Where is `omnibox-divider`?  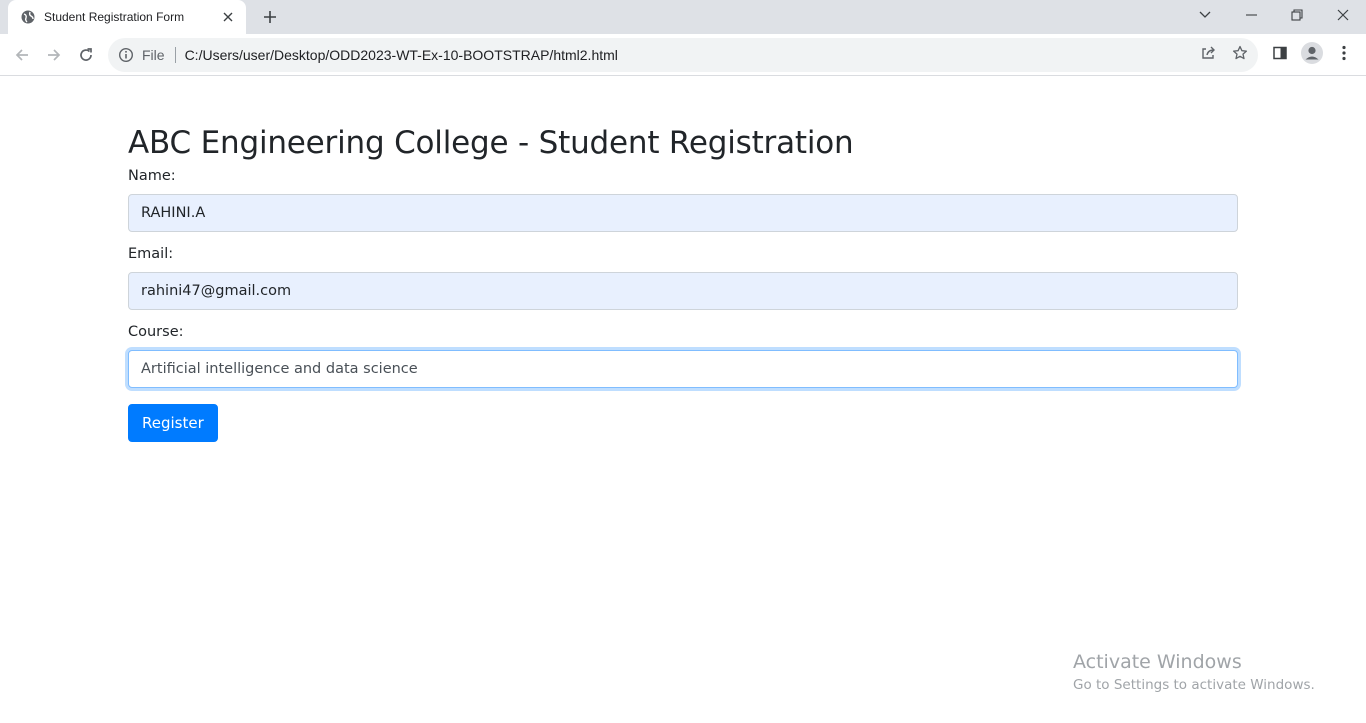 omnibox-divider is located at coordinates (175, 55).